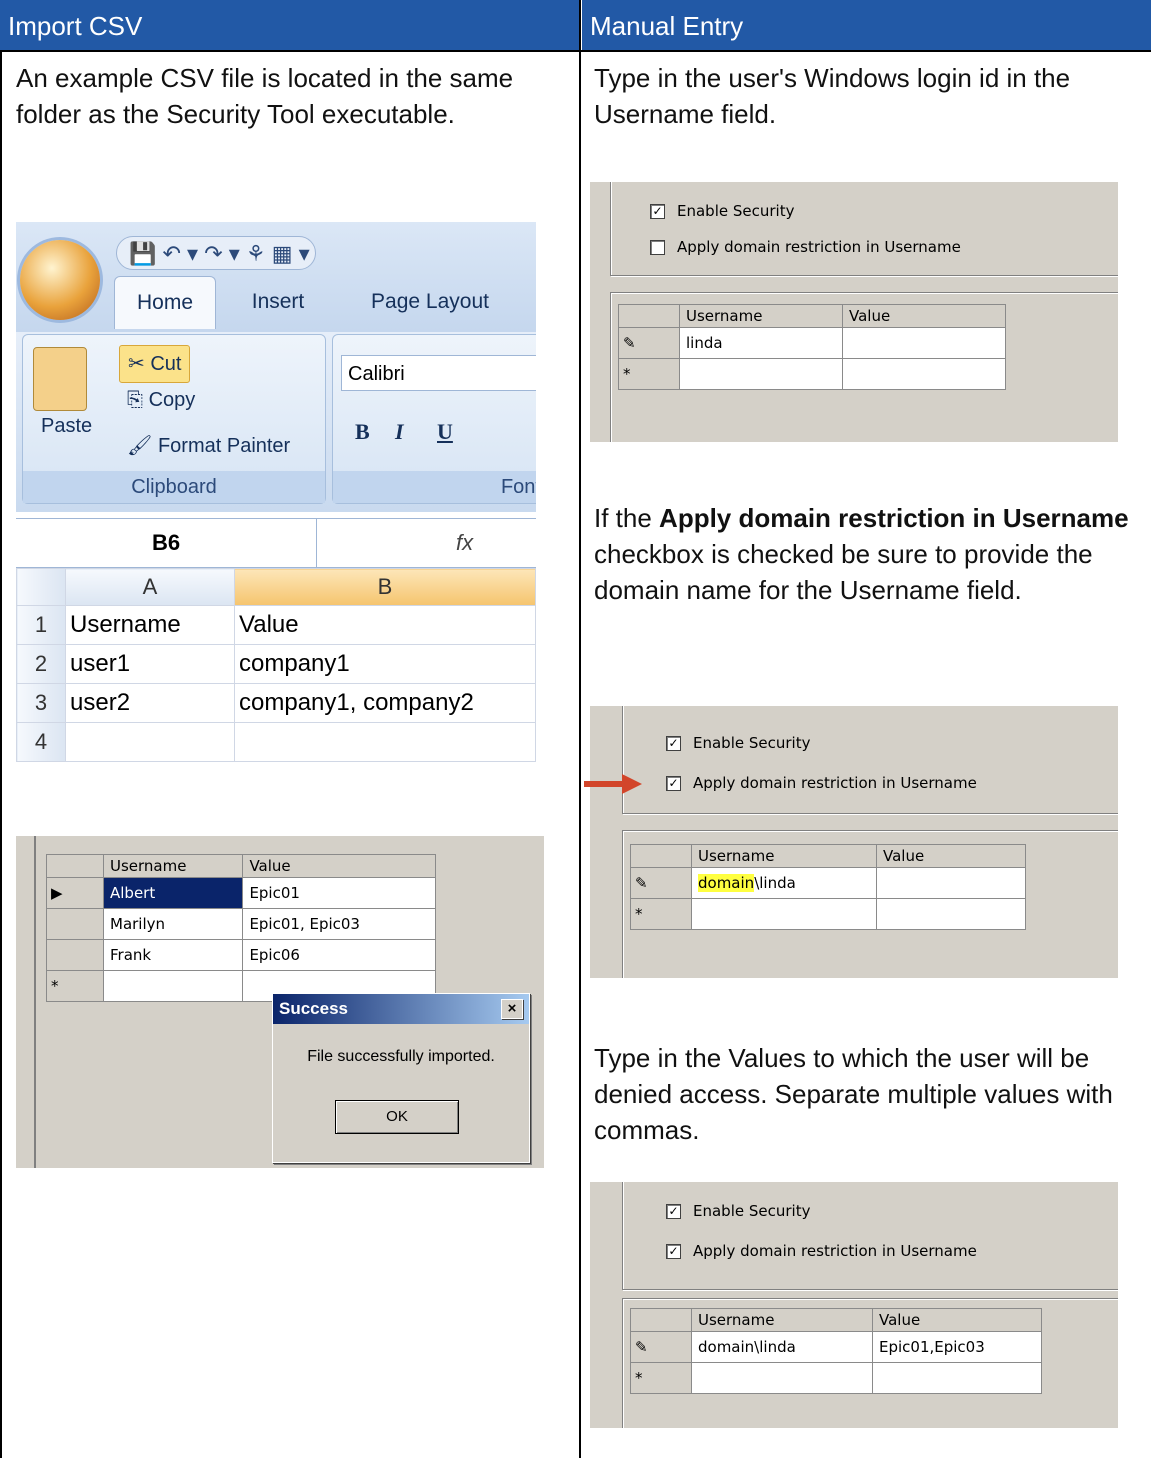  I want to click on cell: company1, company2, so click(385, 703).